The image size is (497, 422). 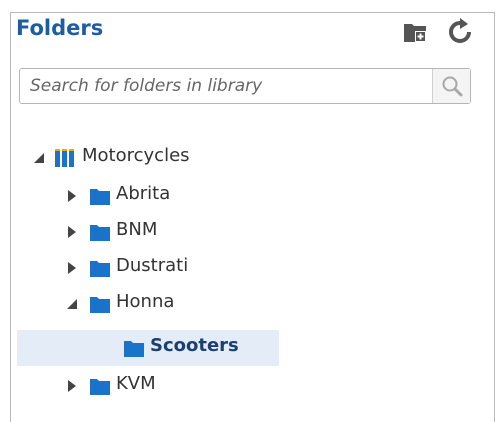 What do you see at coordinates (242, 386) in the screenshot?
I see `tree-node-kvm: KVM` at bounding box center [242, 386].